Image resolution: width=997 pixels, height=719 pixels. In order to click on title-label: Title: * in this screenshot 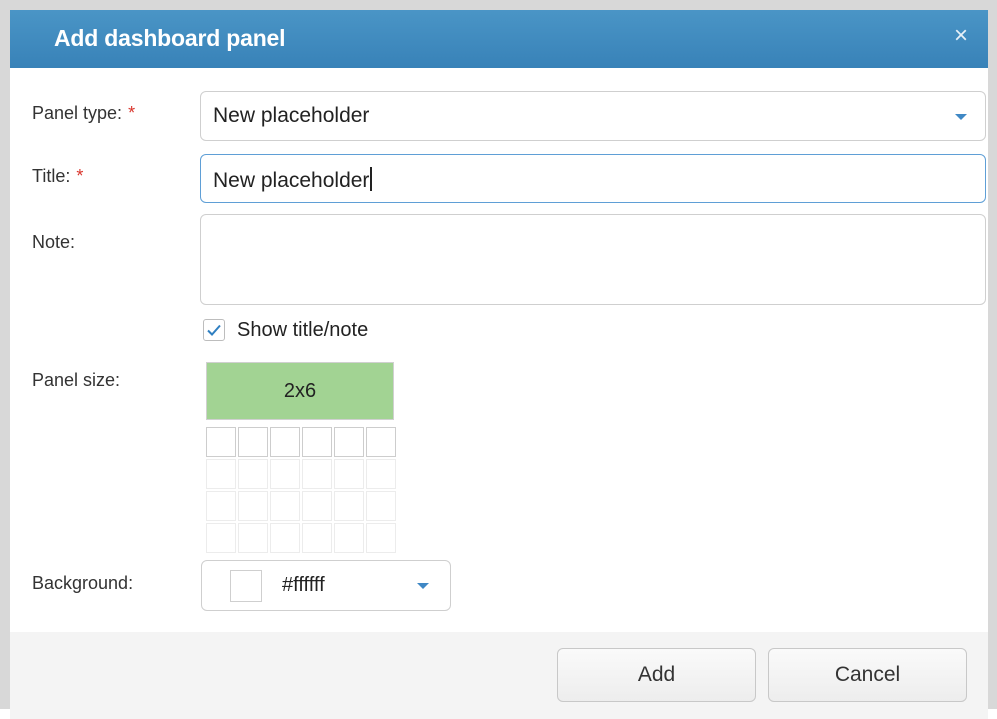, I will do `click(57, 176)`.